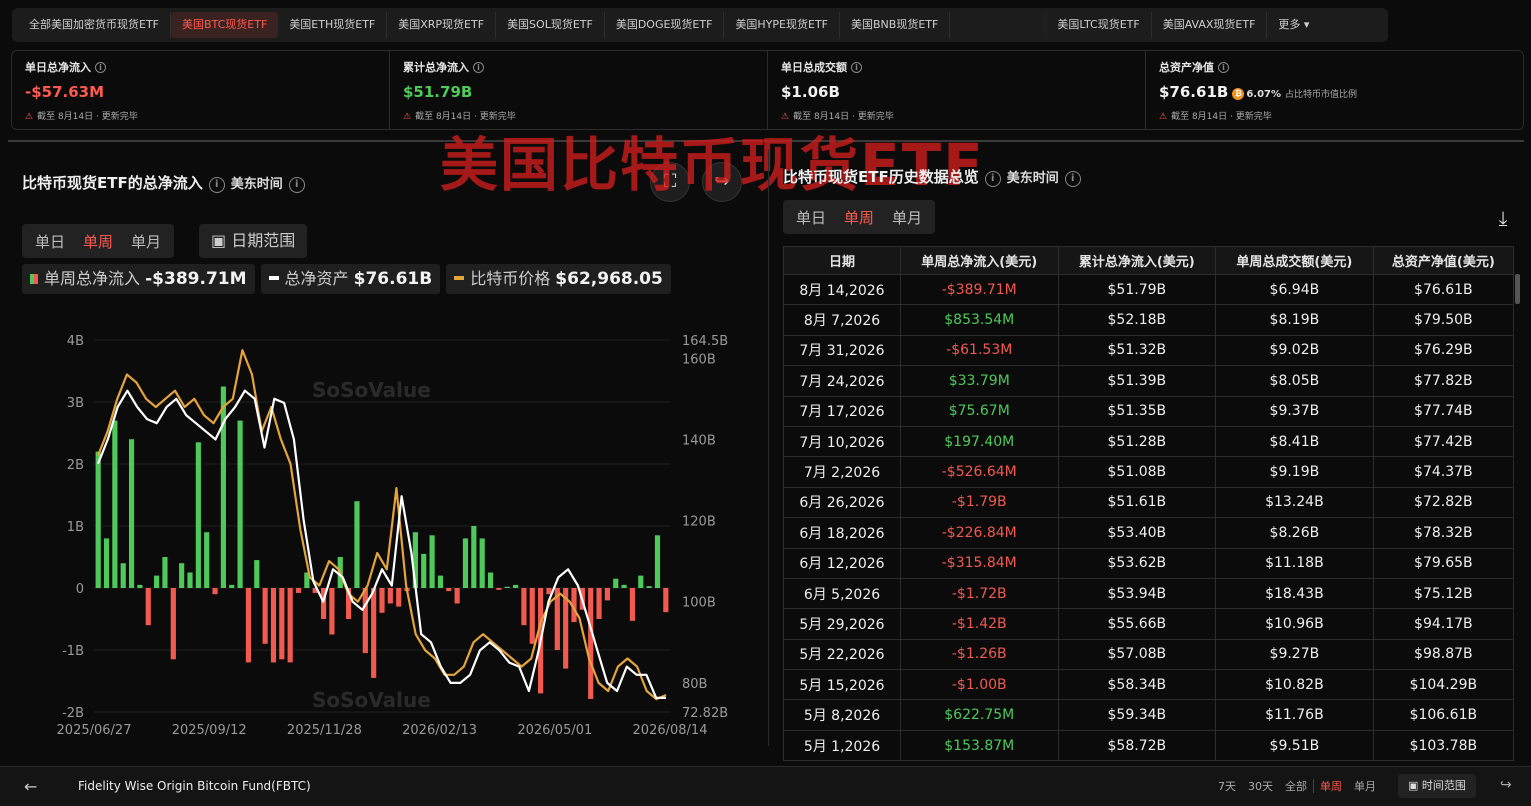 The image size is (1531, 806). What do you see at coordinates (1443, 533) in the screenshot?
I see `table-cell: $78.32B` at bounding box center [1443, 533].